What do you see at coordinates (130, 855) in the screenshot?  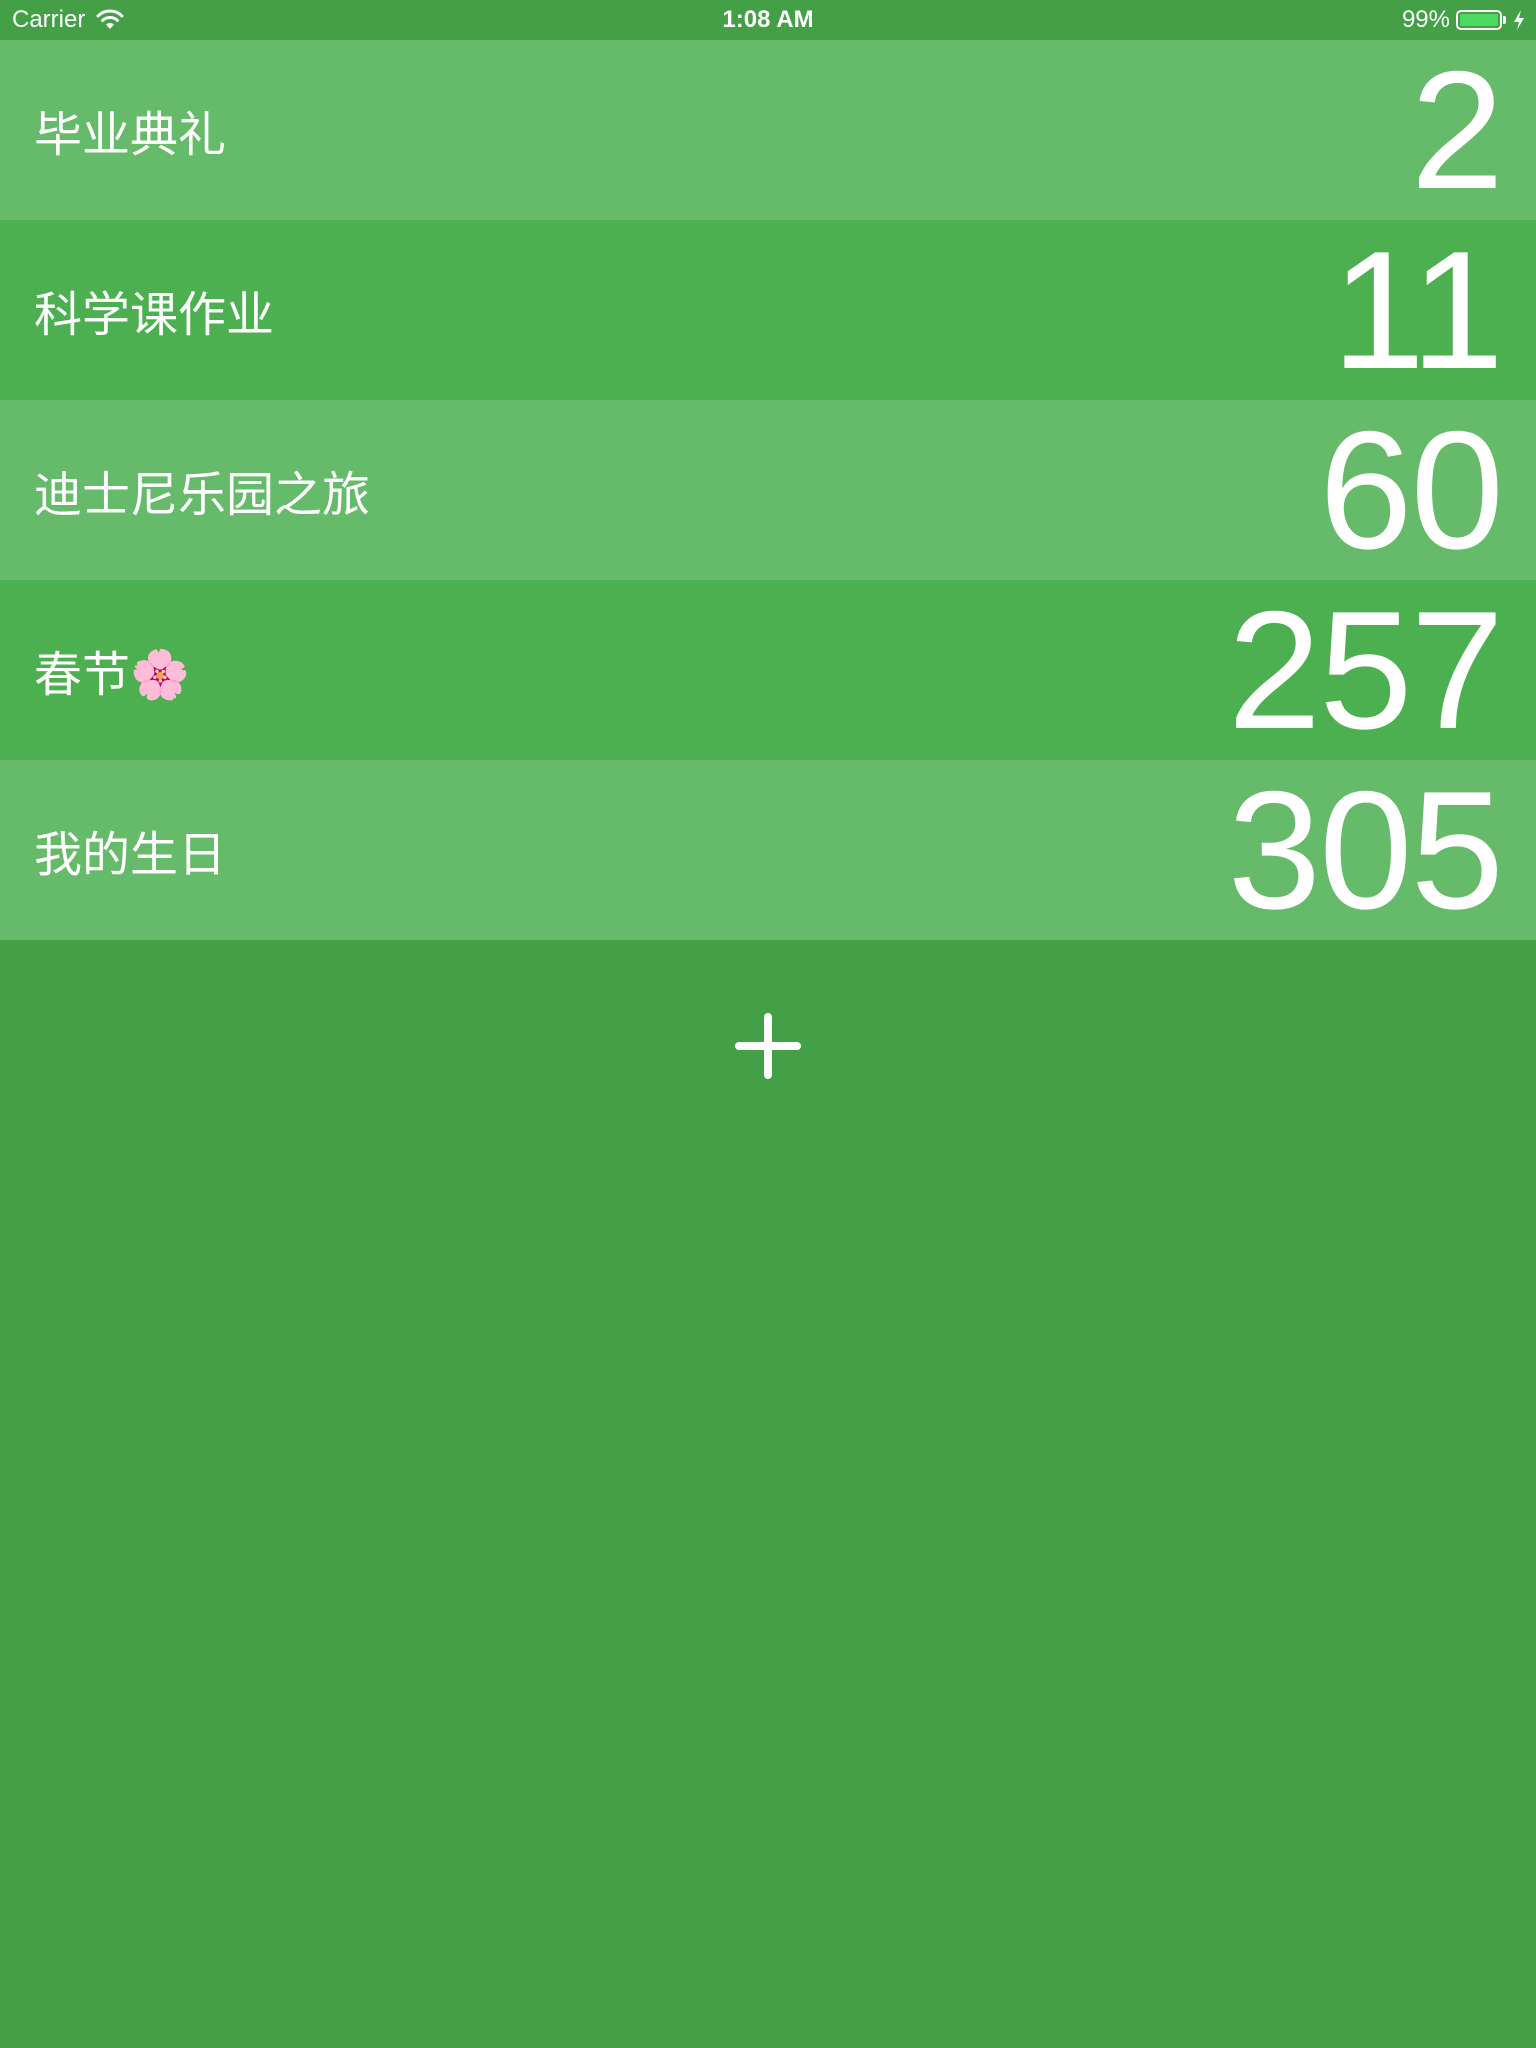 I see `event-name: 我的生日` at bounding box center [130, 855].